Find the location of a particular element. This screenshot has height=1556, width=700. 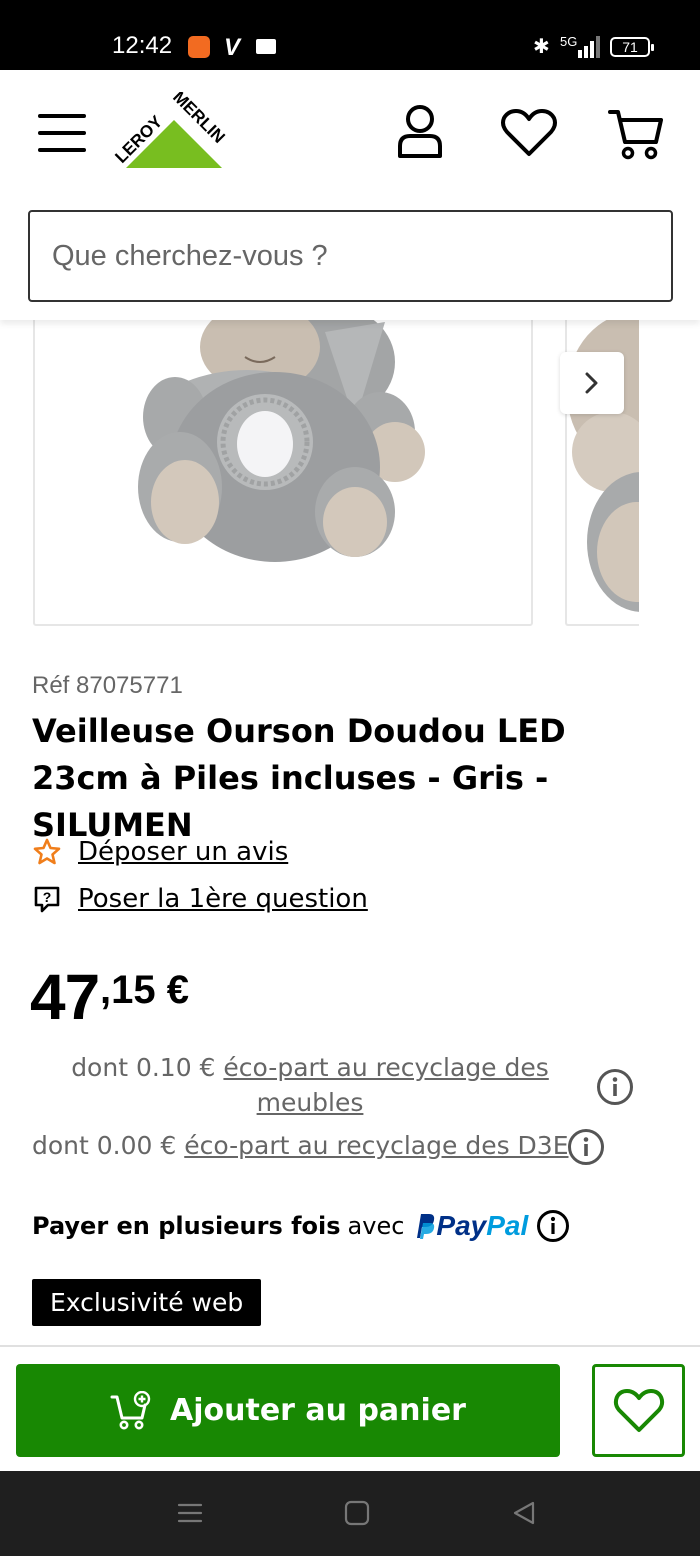

product-reference: Réf 87075771 is located at coordinates (107, 685).